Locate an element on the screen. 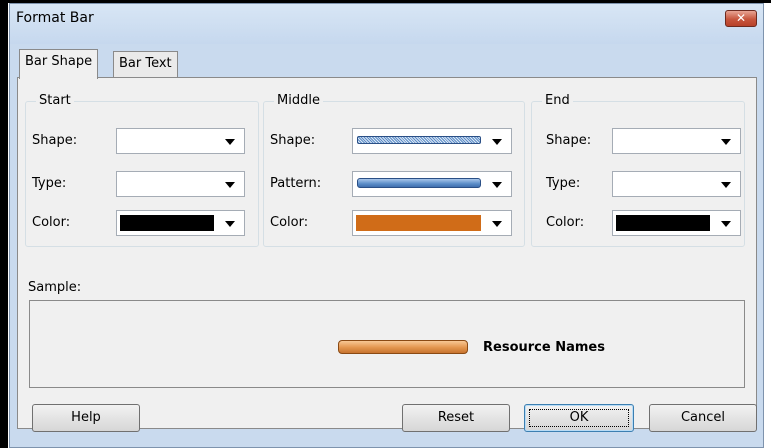 The image size is (771, 448). group-title-middle: Middle is located at coordinates (298, 100).